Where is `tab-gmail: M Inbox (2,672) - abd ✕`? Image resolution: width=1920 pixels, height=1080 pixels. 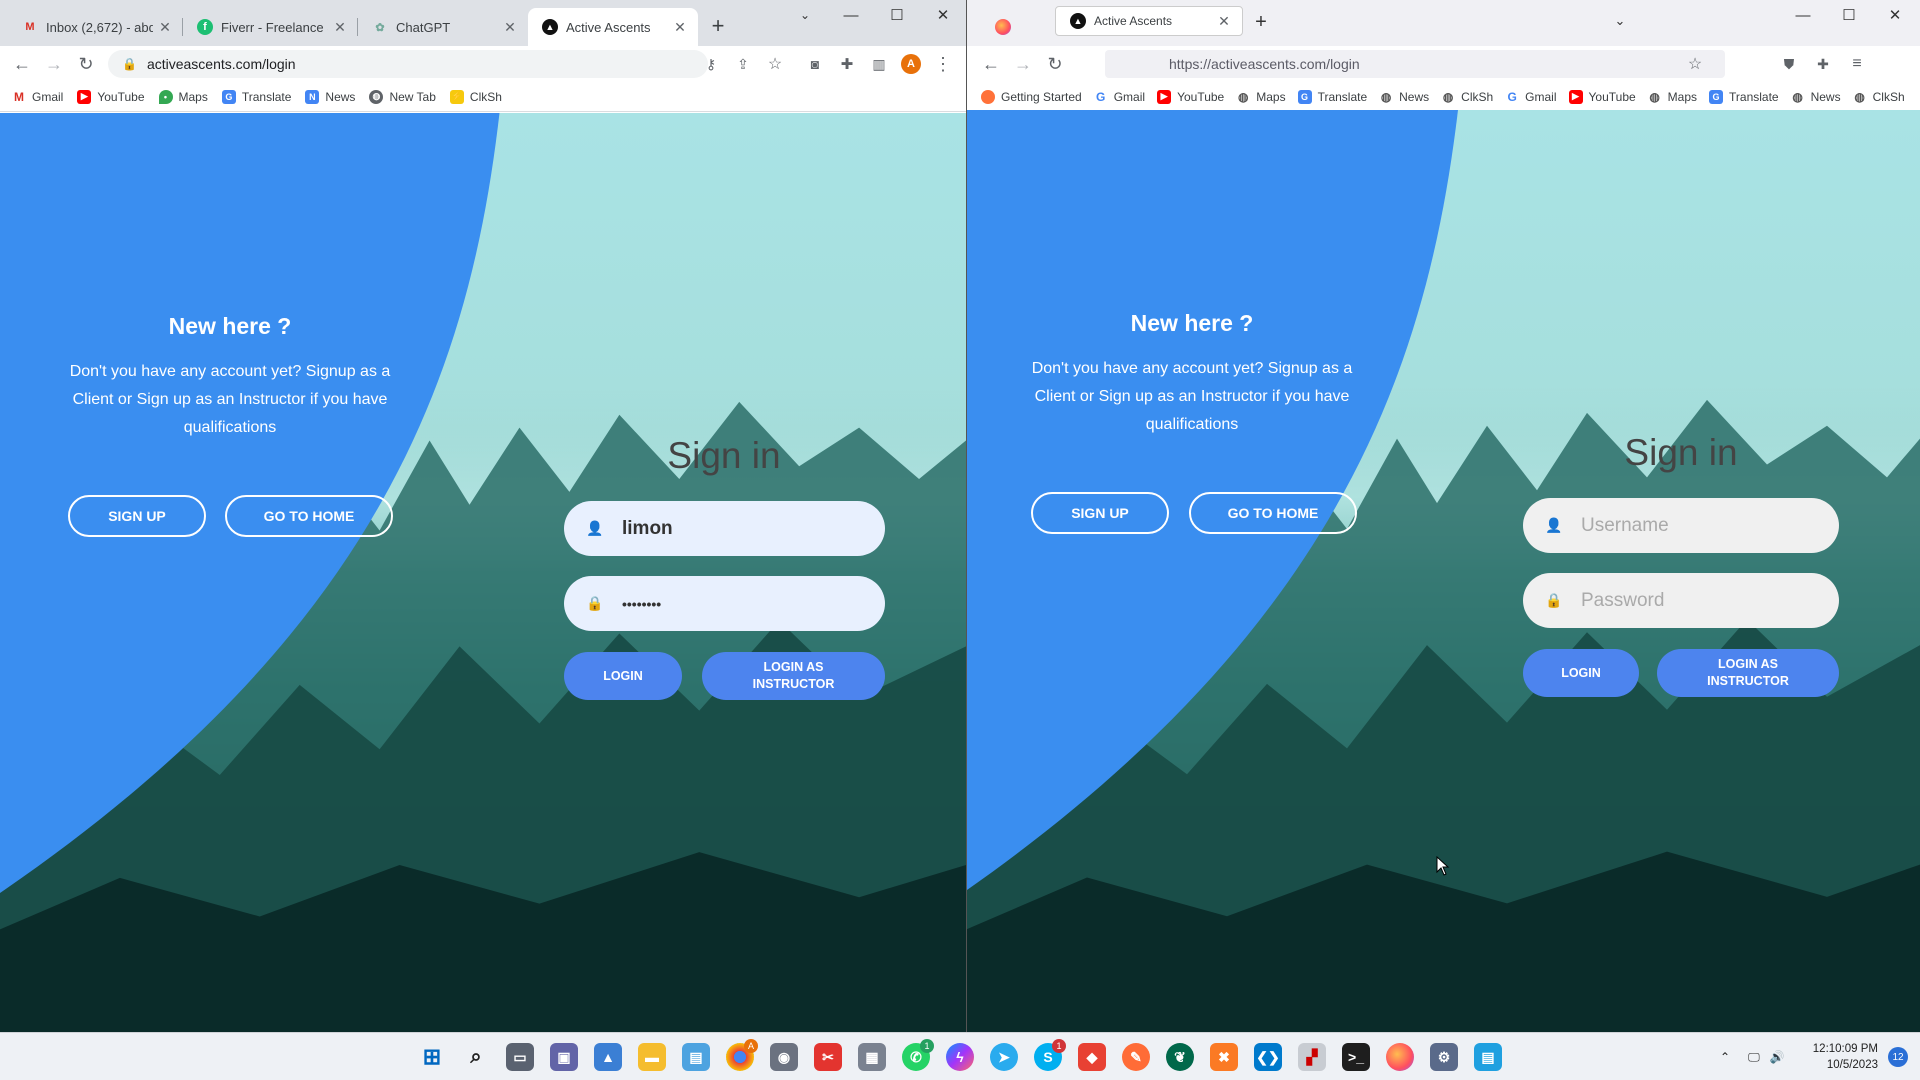 tab-gmail: M Inbox (2,672) - abd ✕ is located at coordinates (95, 27).